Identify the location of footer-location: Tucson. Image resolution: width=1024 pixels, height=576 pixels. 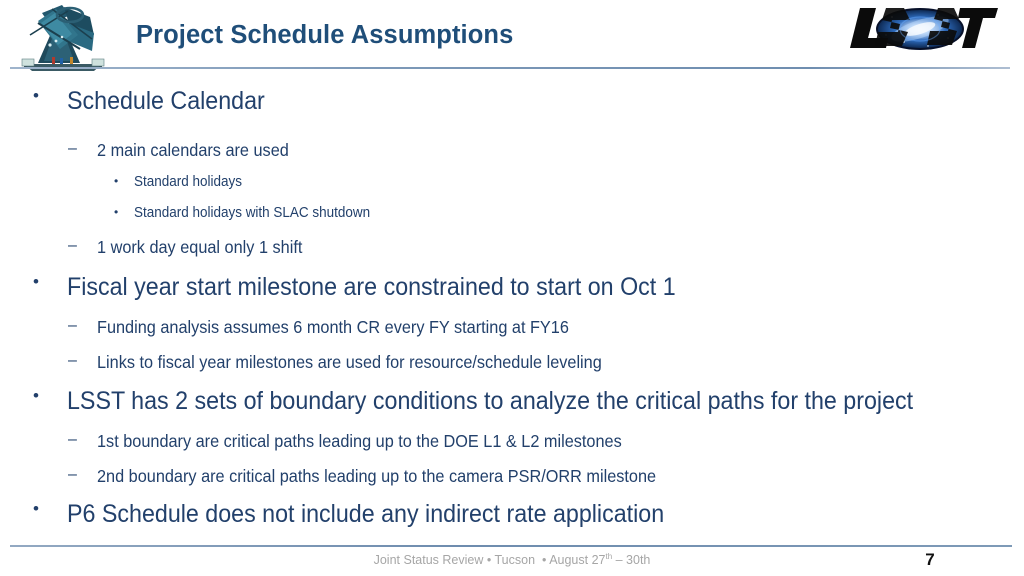
(515, 560).